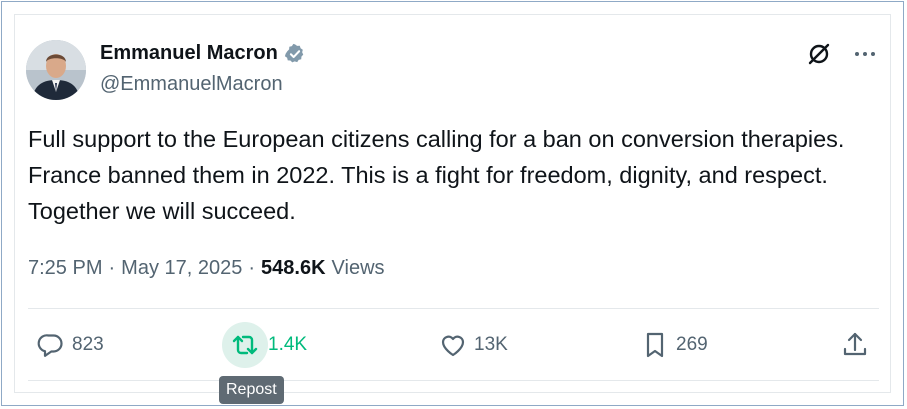 The image size is (907, 409). I want to click on like-count: 13K, so click(491, 344).